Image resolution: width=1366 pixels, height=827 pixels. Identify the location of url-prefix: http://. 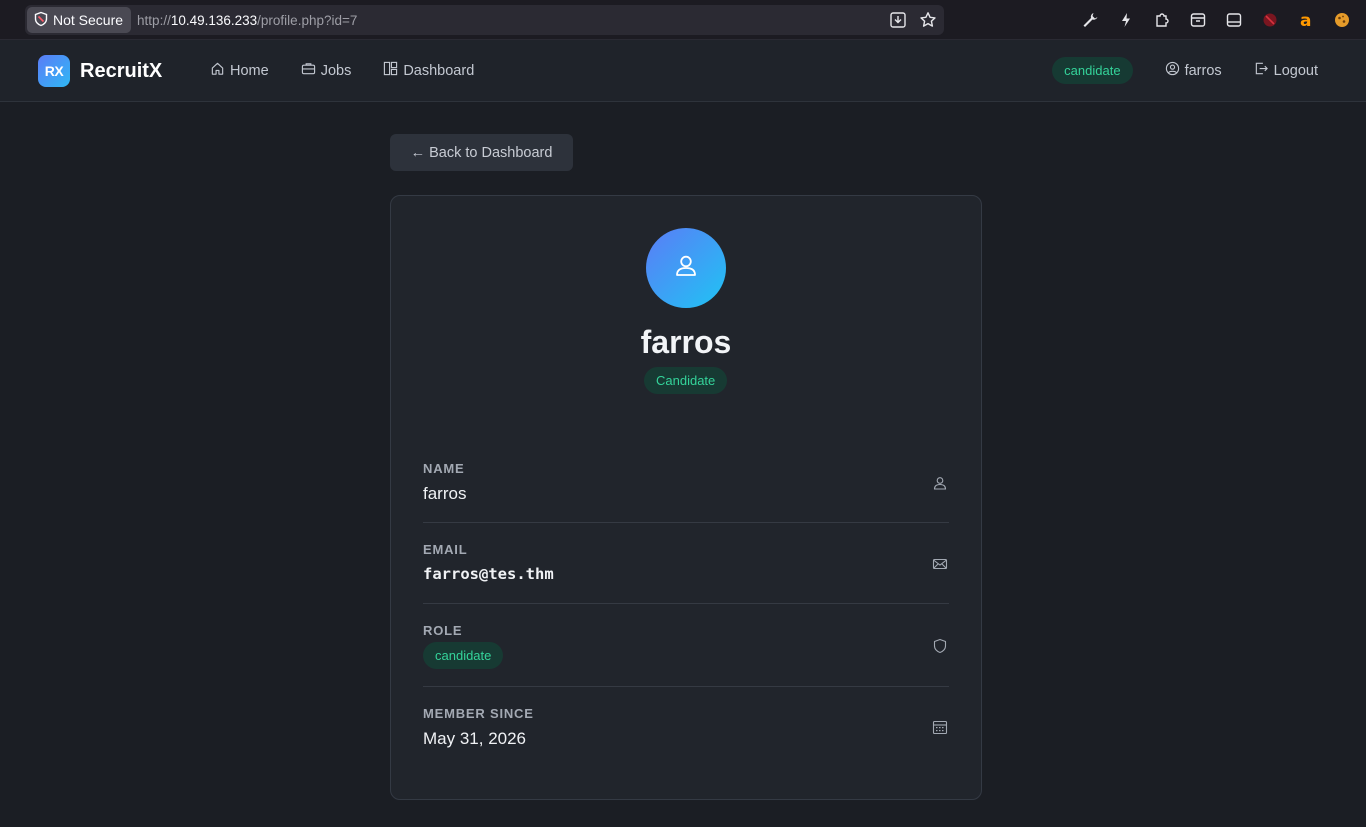
(154, 20).